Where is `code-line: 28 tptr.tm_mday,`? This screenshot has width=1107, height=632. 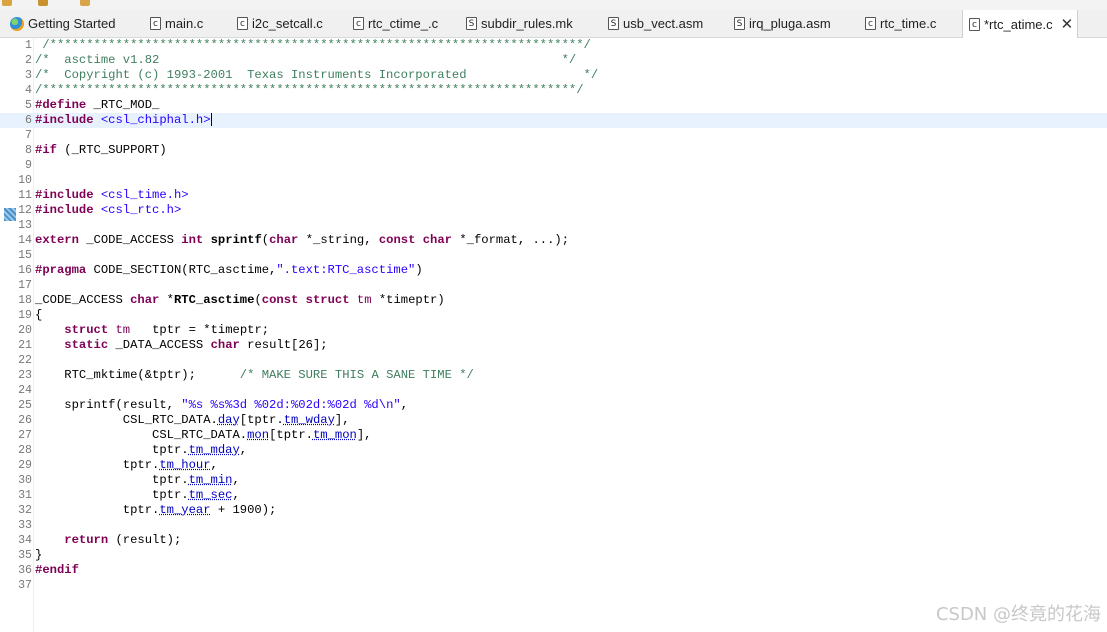 code-line: 28 tptr.tm_mday, is located at coordinates (553, 450).